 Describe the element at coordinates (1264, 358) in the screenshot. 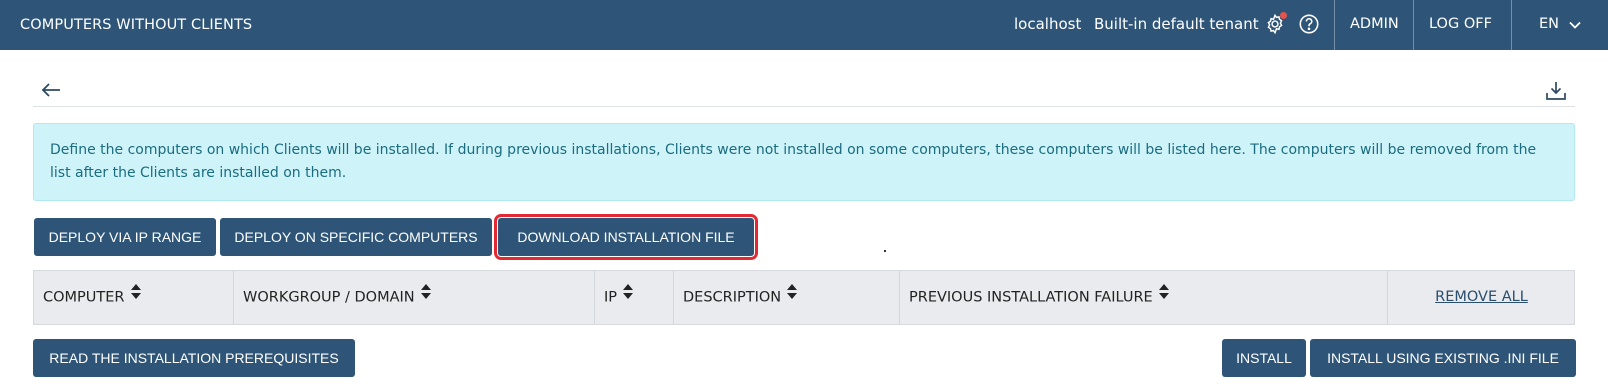

I see `install-button: INSTALL` at that location.